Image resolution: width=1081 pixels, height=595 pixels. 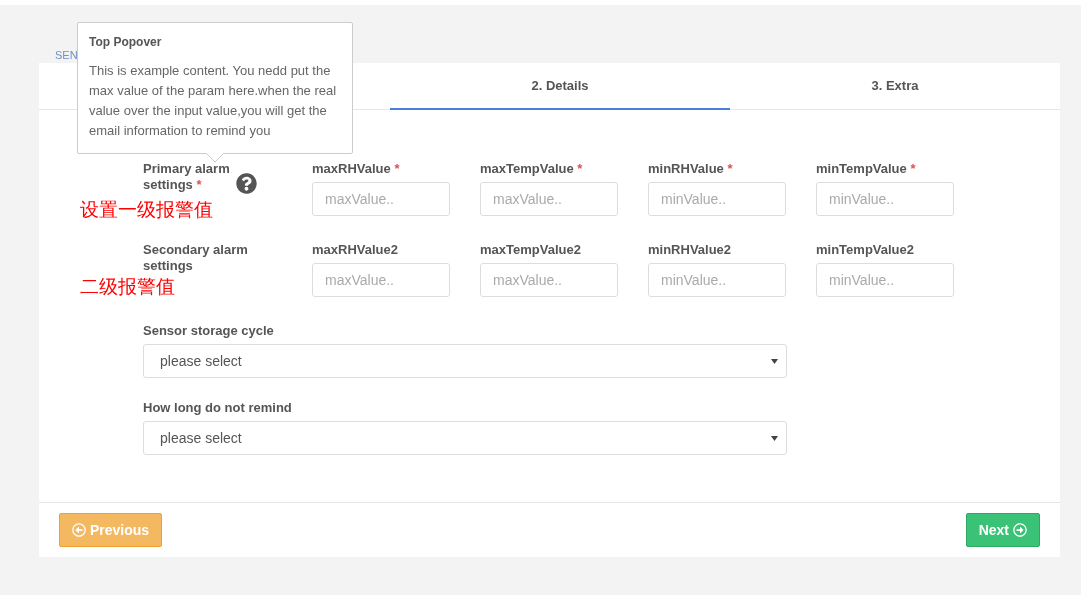 I want to click on field-label: maxRHValue *, so click(x=356, y=168).